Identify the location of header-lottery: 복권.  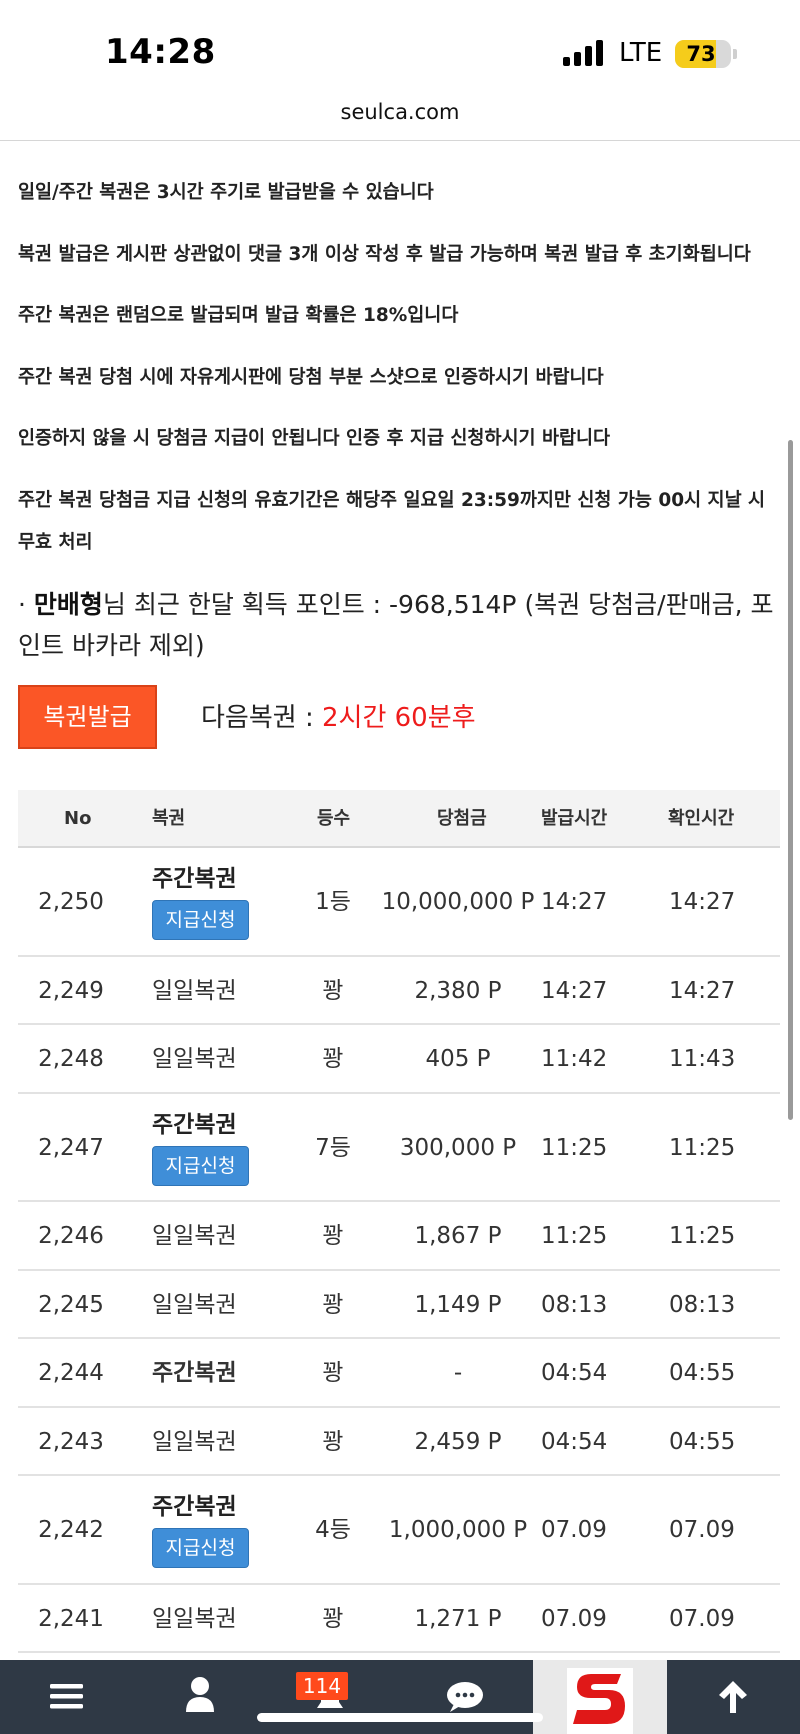
(169, 818).